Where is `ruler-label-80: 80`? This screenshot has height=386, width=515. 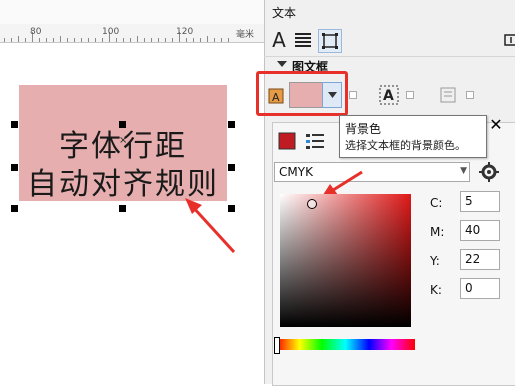 ruler-label-80: 80 is located at coordinates (36, 32).